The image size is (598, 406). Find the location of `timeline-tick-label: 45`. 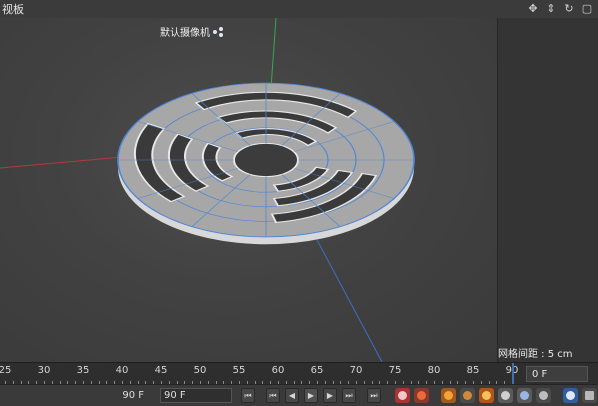

timeline-tick-label: 45 is located at coordinates (161, 370).